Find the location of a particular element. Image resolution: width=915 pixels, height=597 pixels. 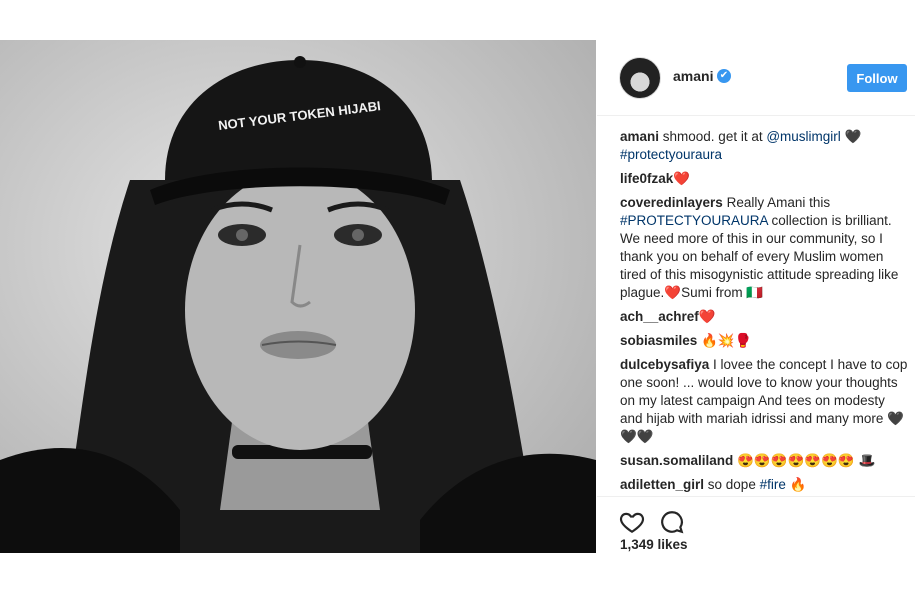

hashtag-link: #PROTECTYOURAURA is located at coordinates (694, 220).